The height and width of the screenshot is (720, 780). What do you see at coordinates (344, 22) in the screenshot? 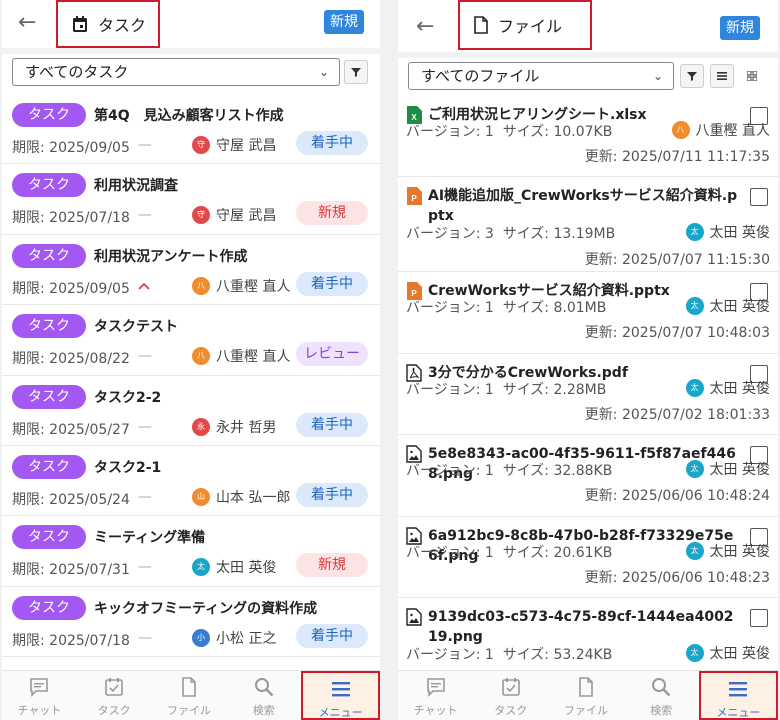
I see `new-task-button: 新規` at bounding box center [344, 22].